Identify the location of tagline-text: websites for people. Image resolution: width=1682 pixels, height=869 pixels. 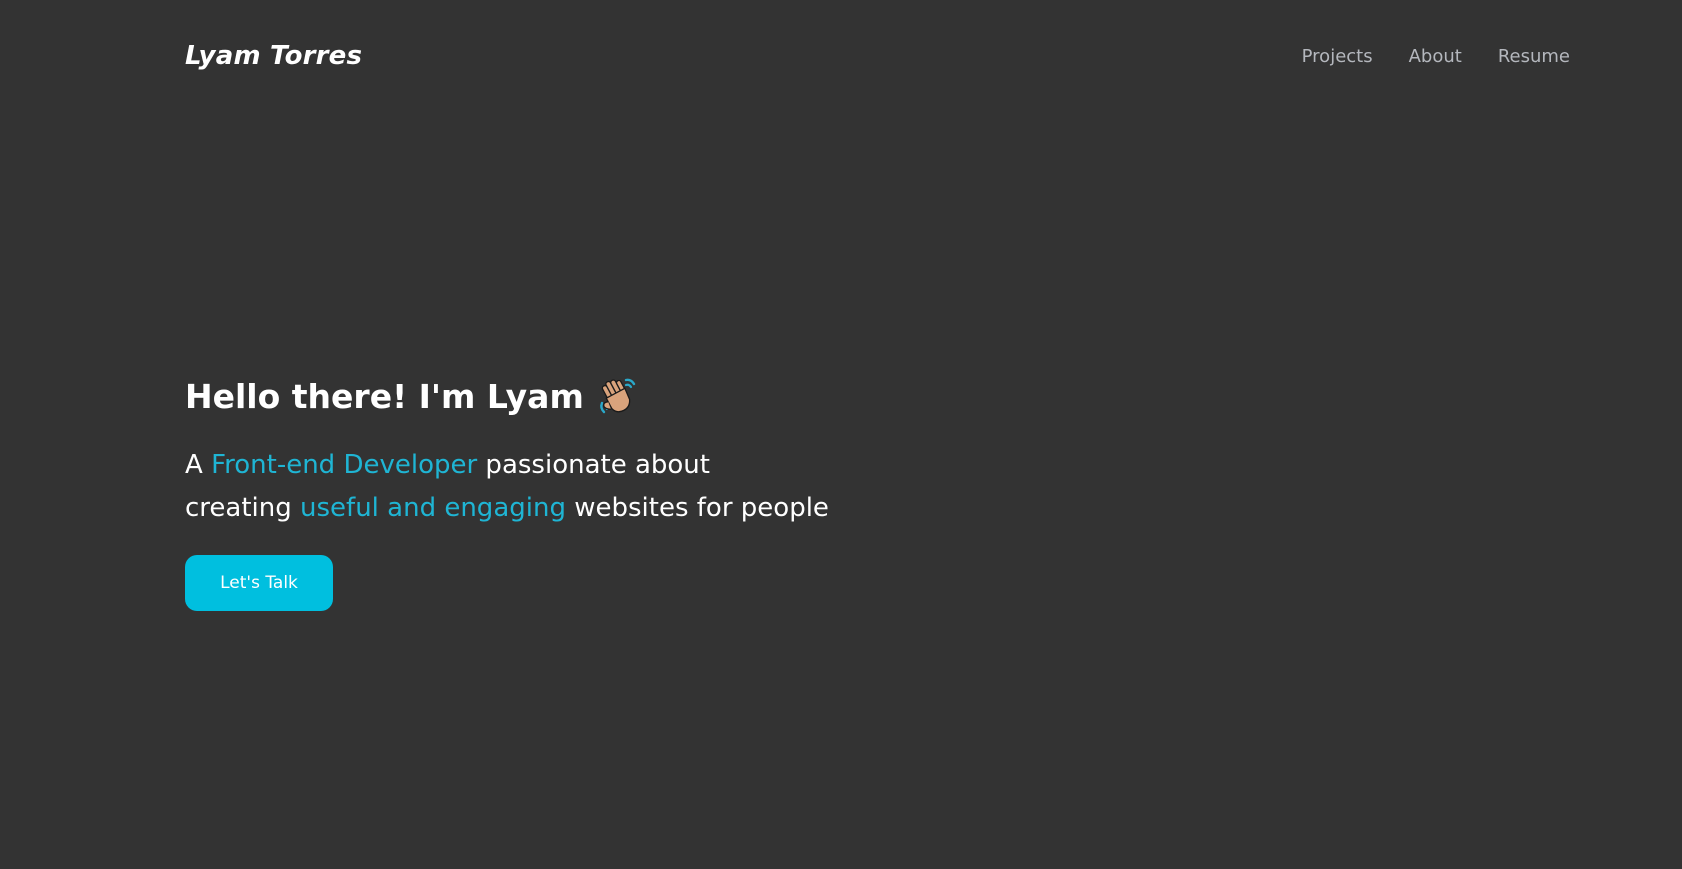
(697, 508).